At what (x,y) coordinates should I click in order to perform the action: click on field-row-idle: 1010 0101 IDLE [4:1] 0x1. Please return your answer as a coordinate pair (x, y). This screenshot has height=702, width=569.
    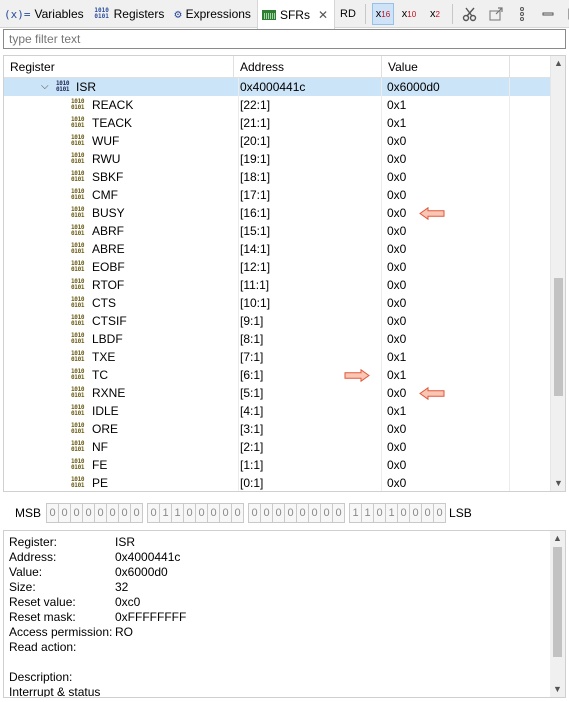
    Looking at the image, I should click on (277, 411).